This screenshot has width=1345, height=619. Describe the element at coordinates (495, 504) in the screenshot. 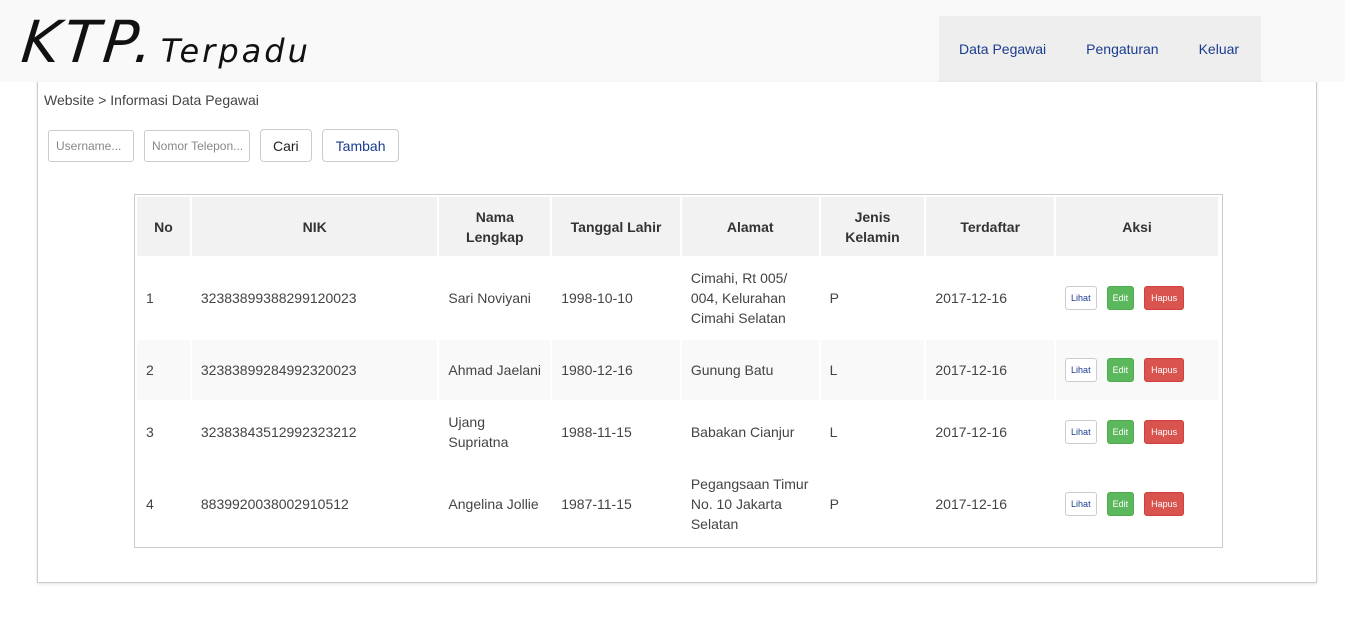

I see `cell-nama: Angelina Jollie` at that location.